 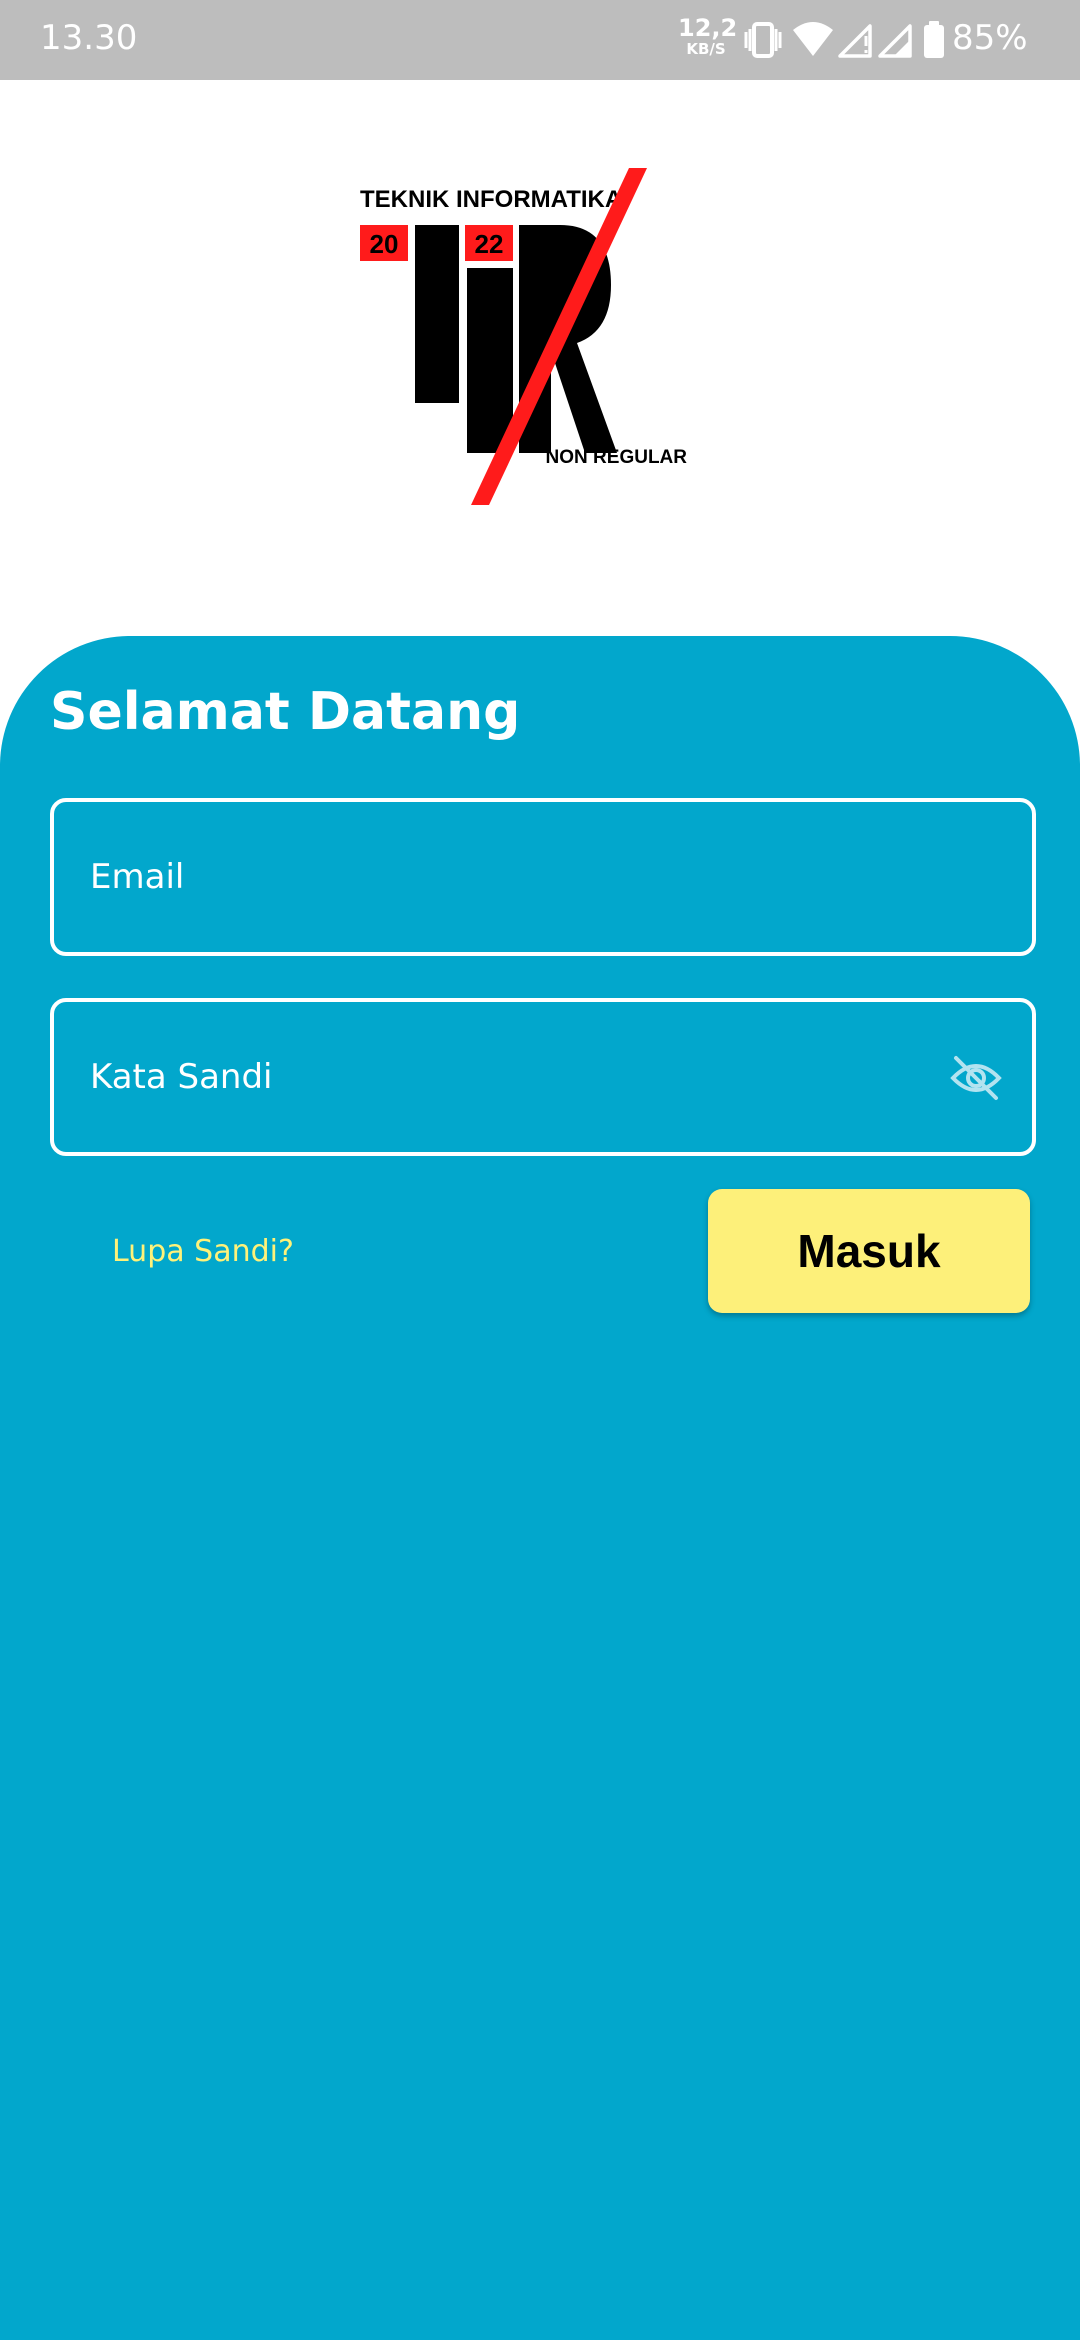 I want to click on status-bar: 13.30 12,2 KB/S 85%, so click(x=540, y=40).